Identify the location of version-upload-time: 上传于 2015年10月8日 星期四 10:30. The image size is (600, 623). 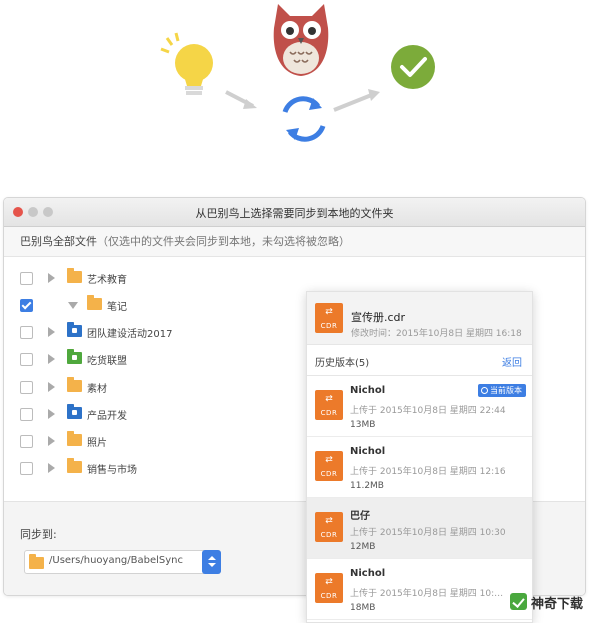
(428, 533).